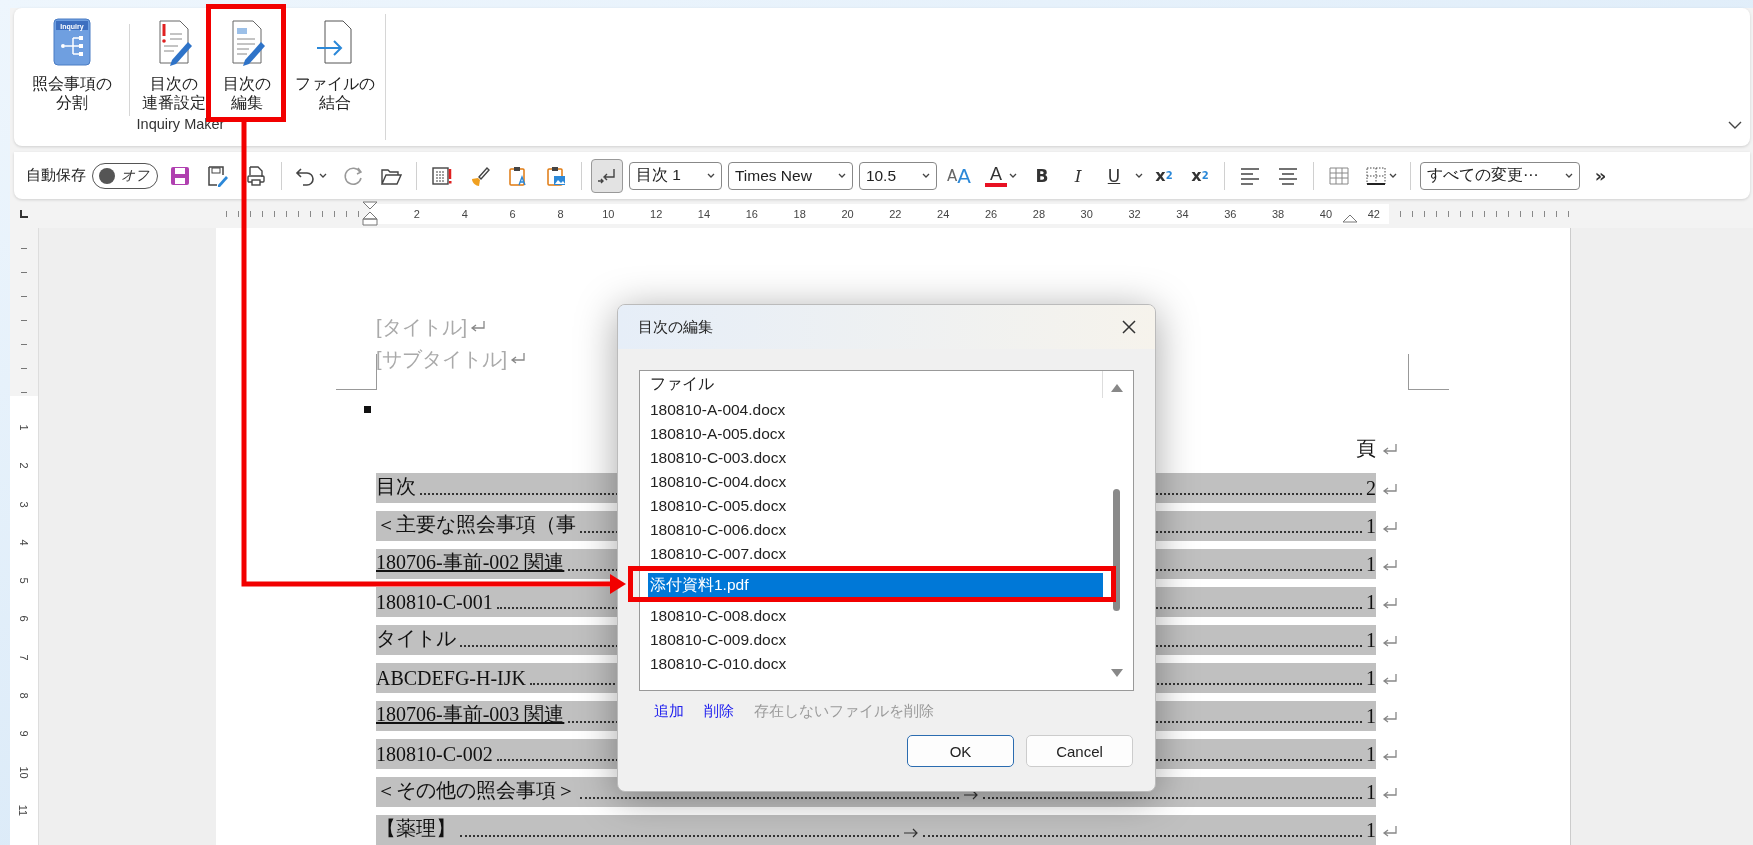  Describe the element at coordinates (24, 213) in the screenshot. I see `tab-stop-icon` at that location.